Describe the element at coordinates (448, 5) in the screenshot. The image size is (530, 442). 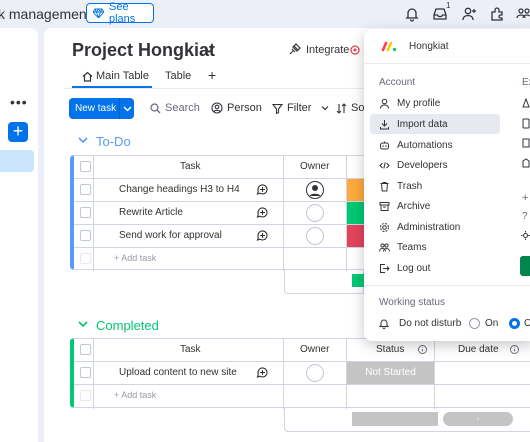
I see `notification-count: 1` at that location.